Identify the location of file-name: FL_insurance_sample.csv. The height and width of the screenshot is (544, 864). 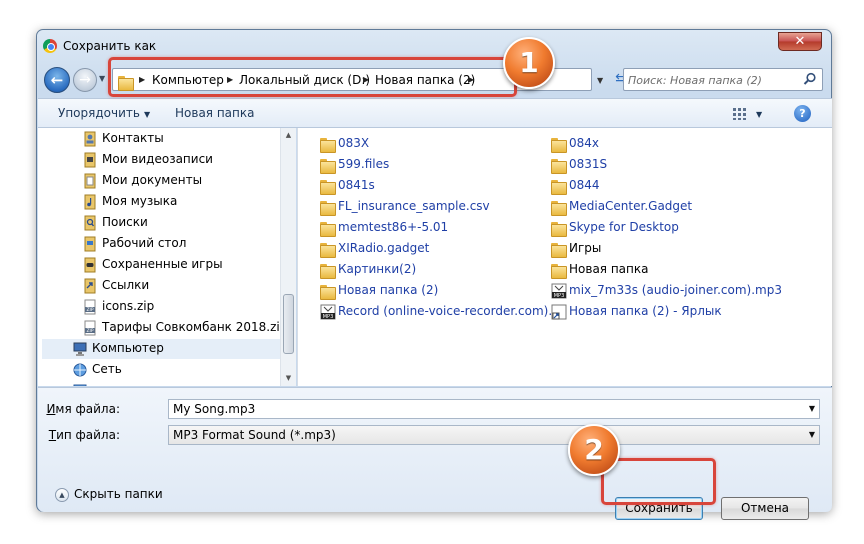
(414, 206).